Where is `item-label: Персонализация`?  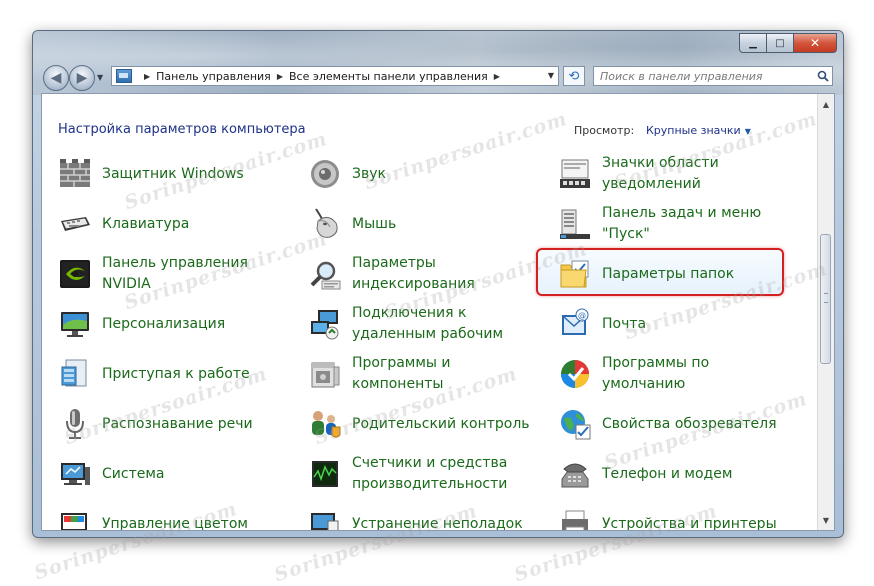 item-label: Персонализация is located at coordinates (164, 323).